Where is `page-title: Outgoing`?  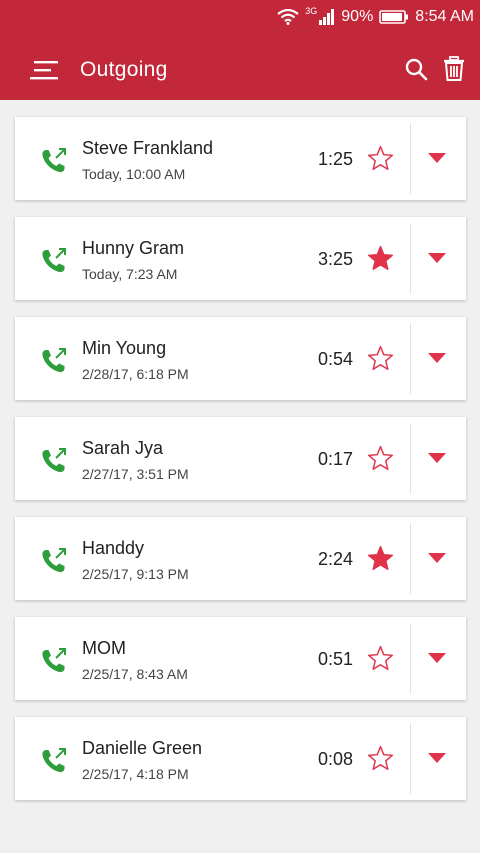
page-title: Outgoing is located at coordinates (124, 69).